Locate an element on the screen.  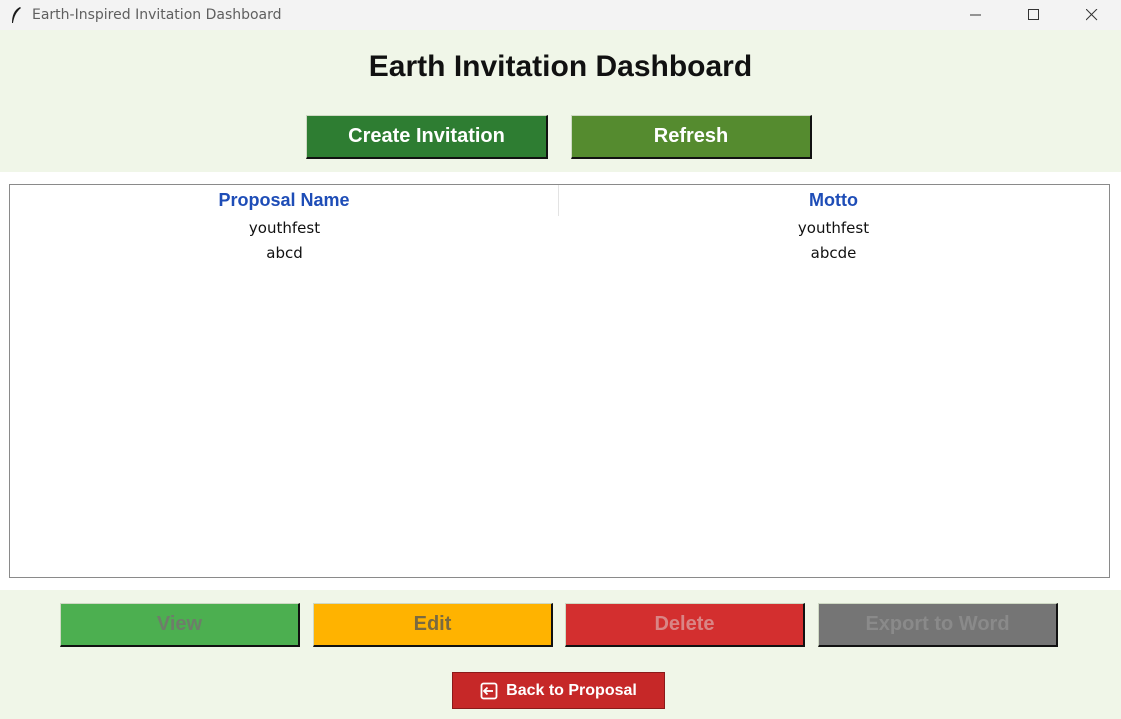
cell-proposal-name: youthfest is located at coordinates (284, 228).